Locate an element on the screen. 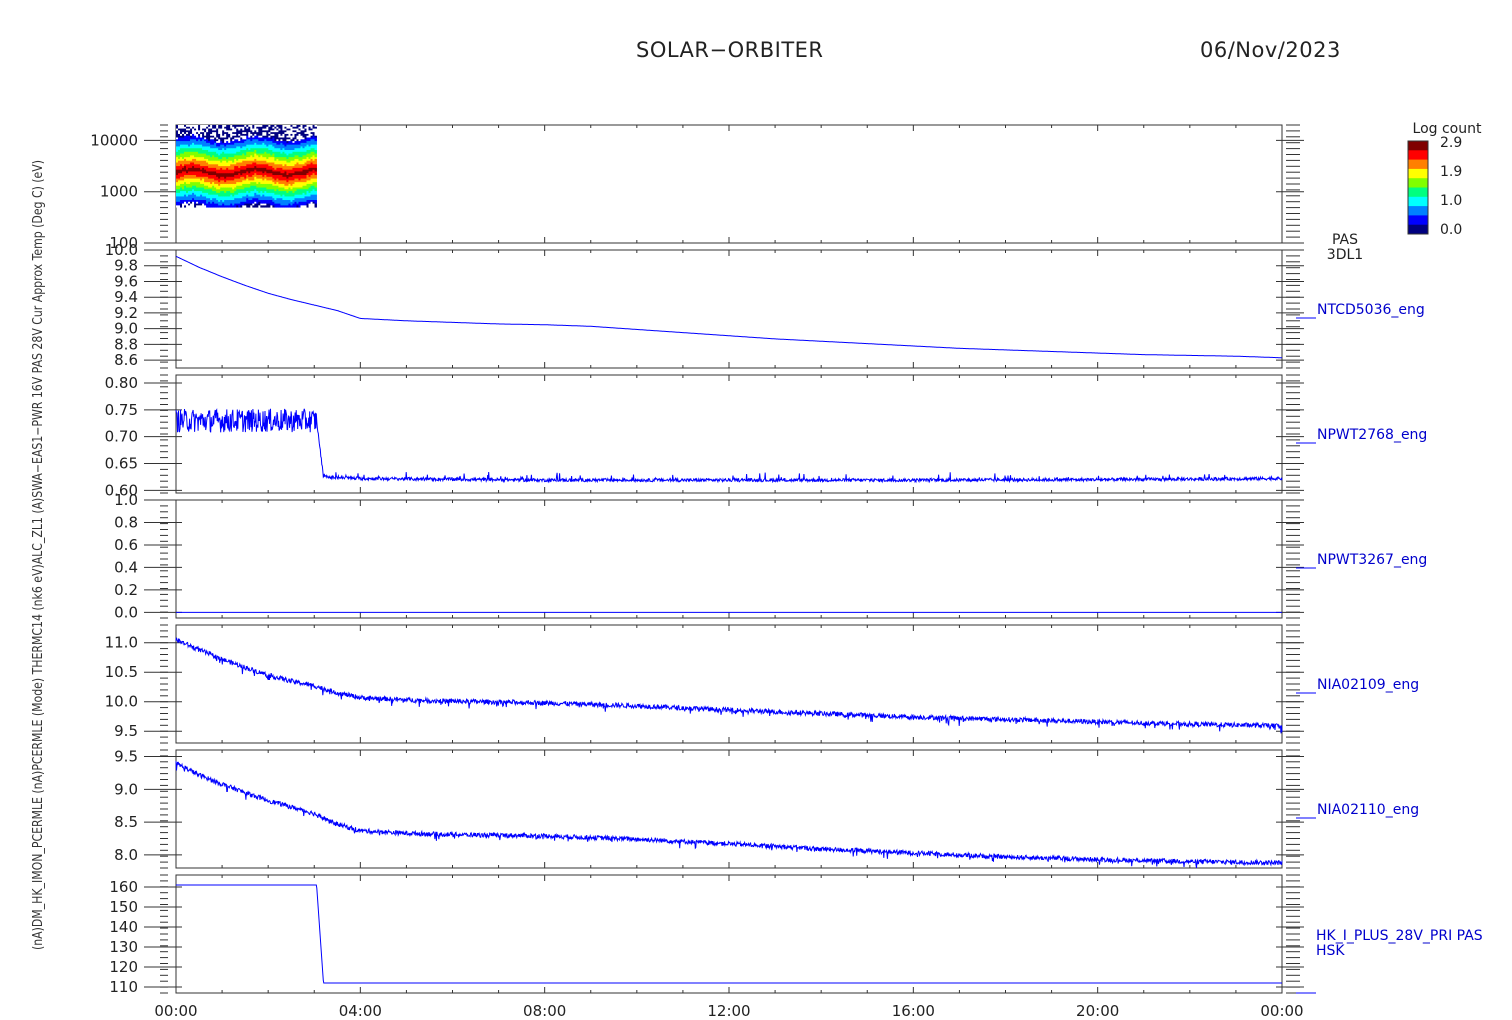 The width and height of the screenshot is (1512, 1020). panel-label: NTCD5036_eng is located at coordinates (1371, 310).